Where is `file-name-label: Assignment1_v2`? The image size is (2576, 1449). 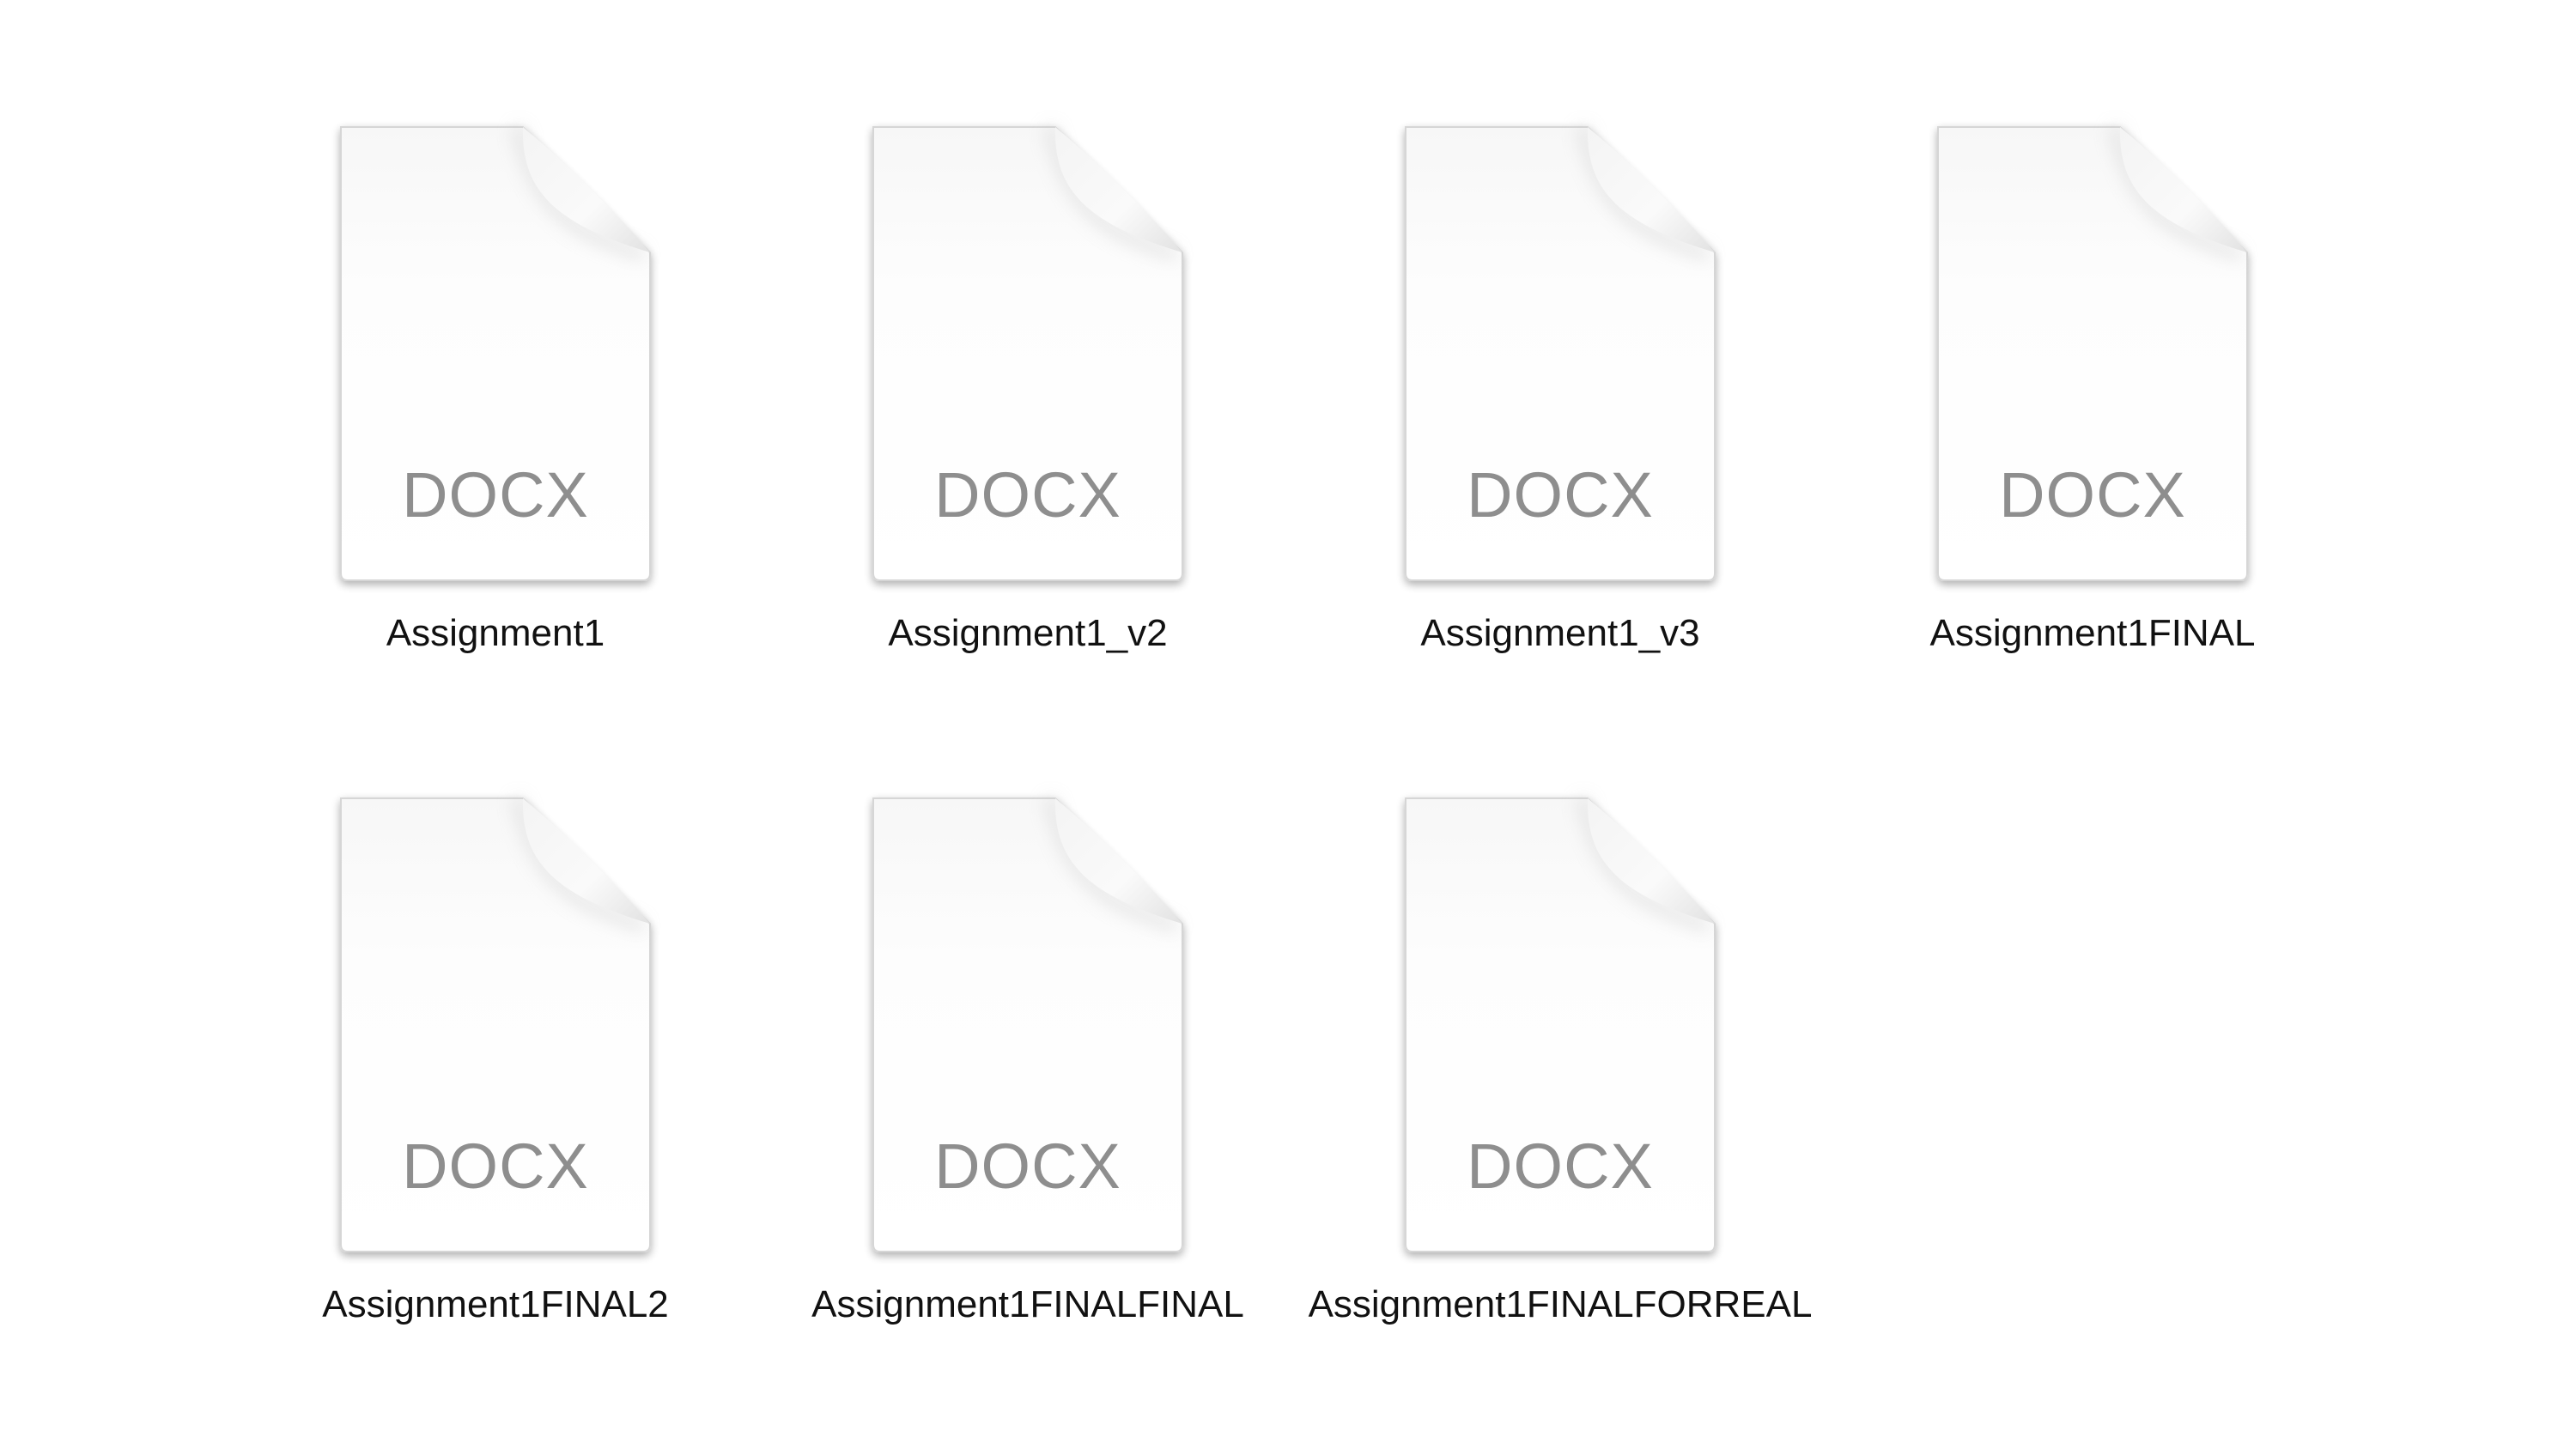
file-name-label: Assignment1_v2 is located at coordinates (1028, 633).